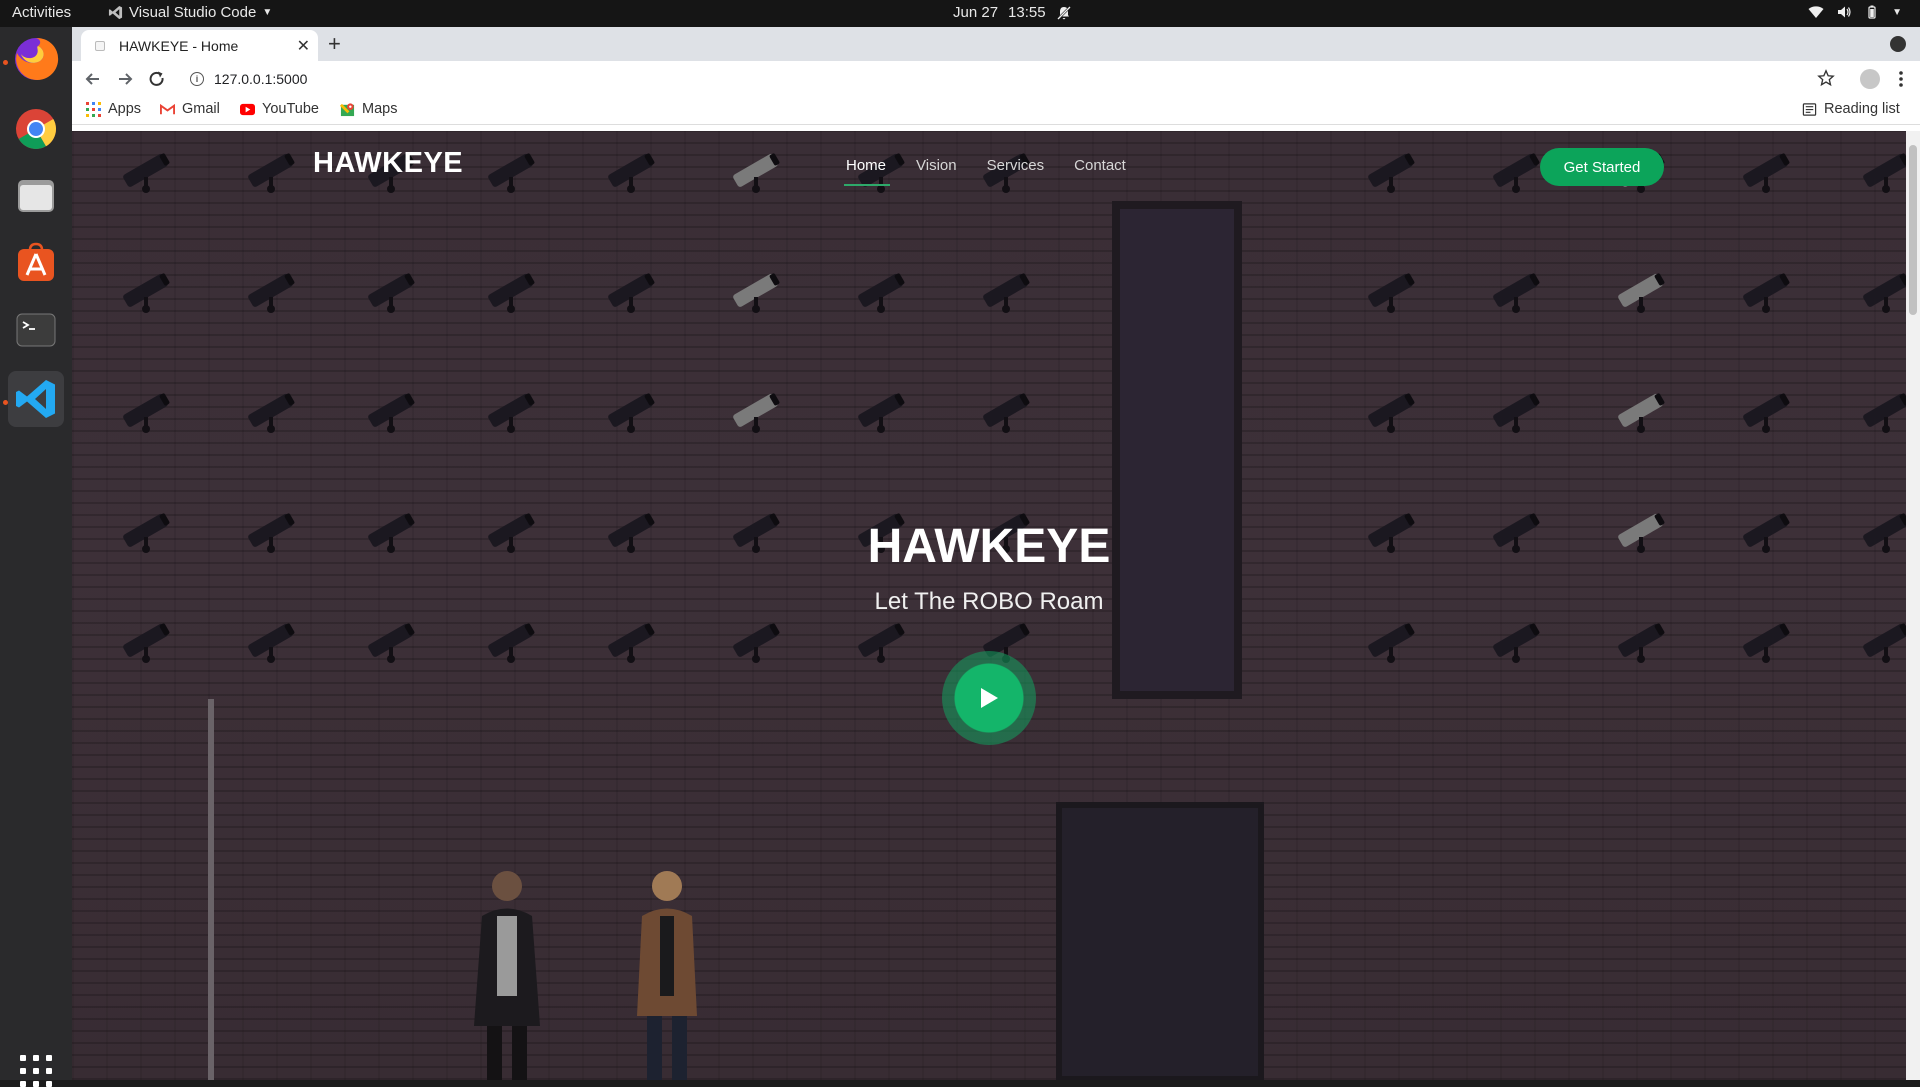  I want to click on dock-software, so click(36, 263).